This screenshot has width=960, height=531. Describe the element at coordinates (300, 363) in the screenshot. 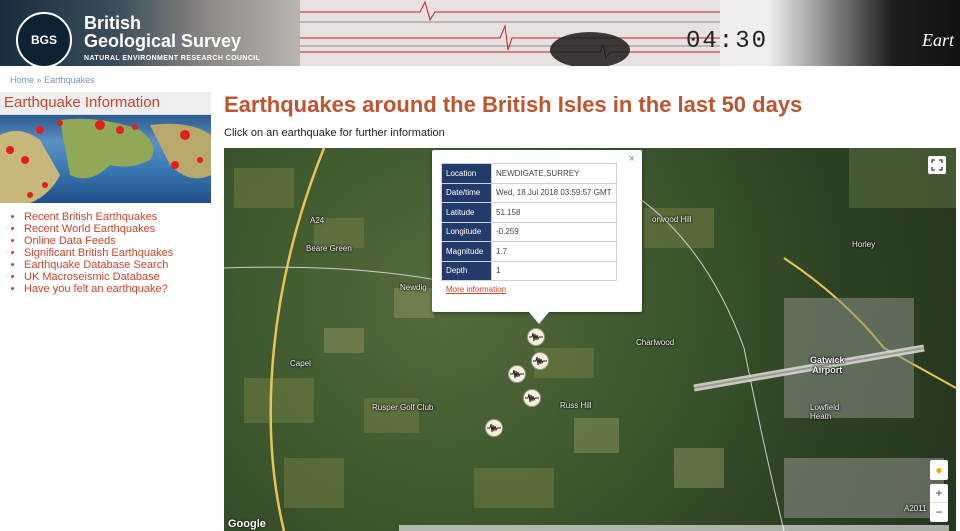

I see `map-label-capel: Capel` at that location.